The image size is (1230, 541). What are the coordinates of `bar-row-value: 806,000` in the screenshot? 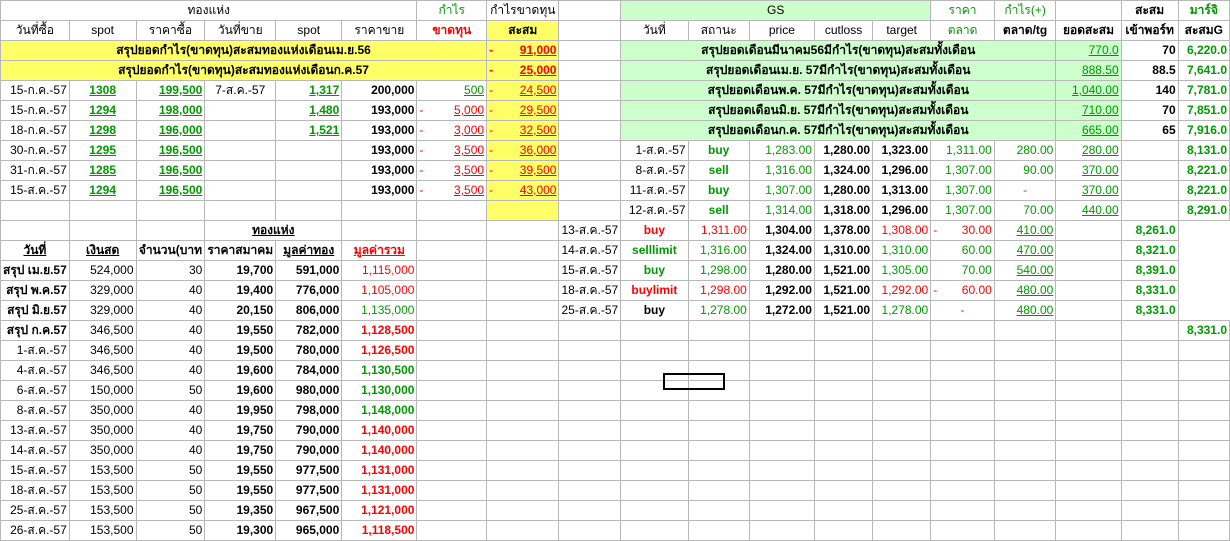 It's located at (309, 310).